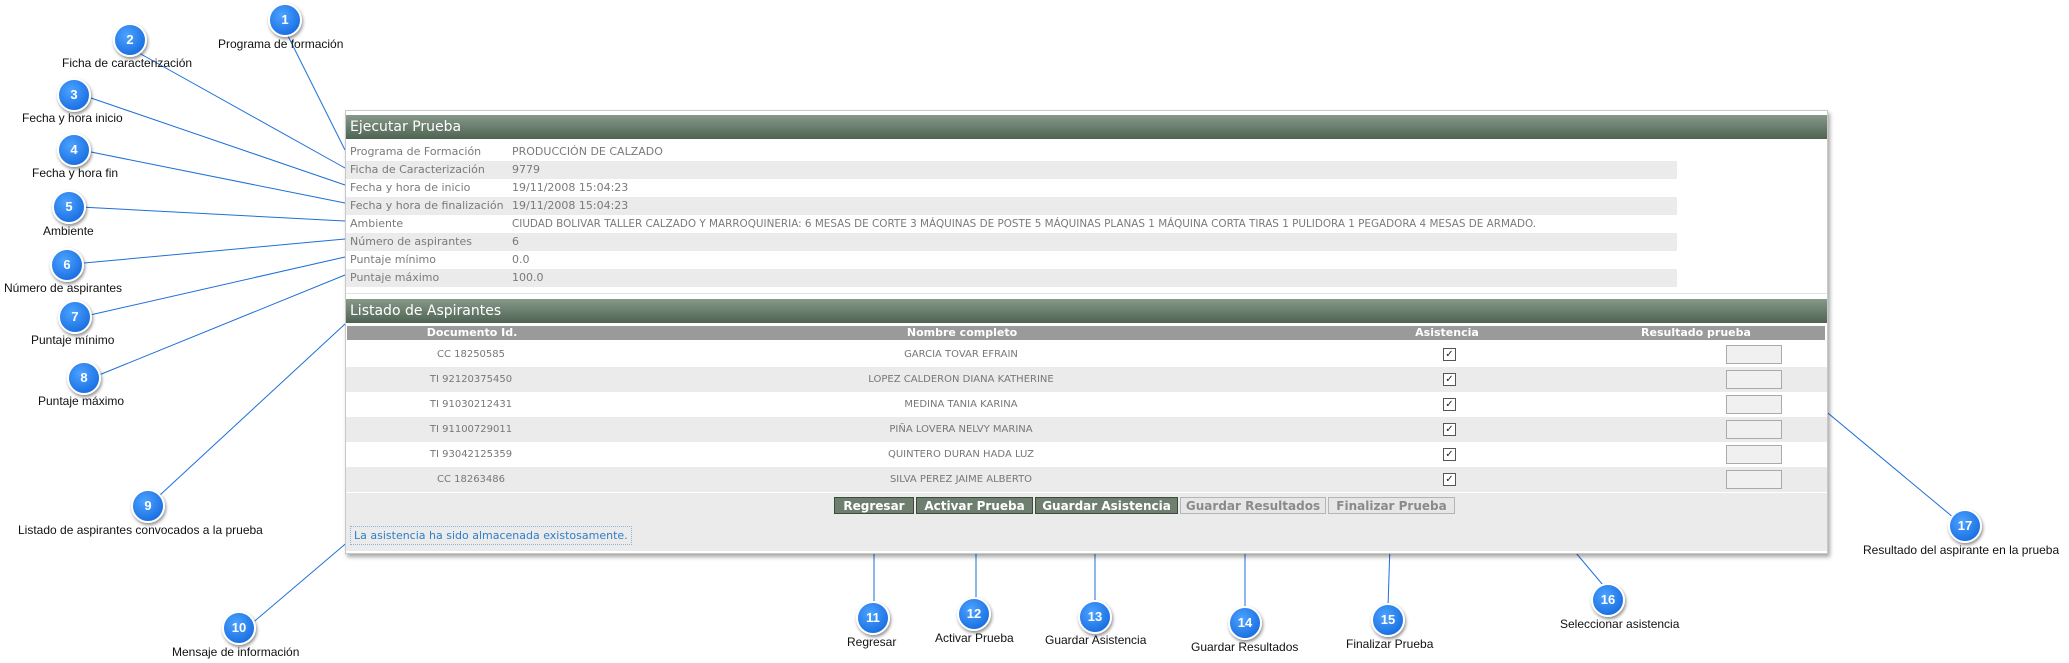  I want to click on callout-marker-3: 3, so click(74, 95).